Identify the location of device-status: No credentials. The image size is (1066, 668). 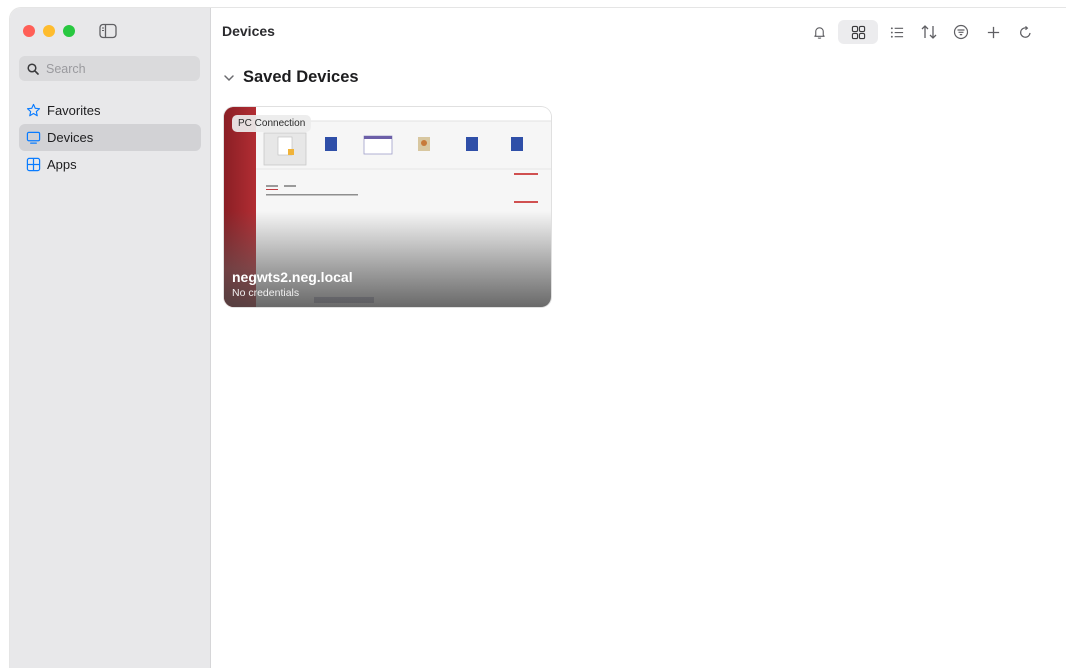
(266, 293).